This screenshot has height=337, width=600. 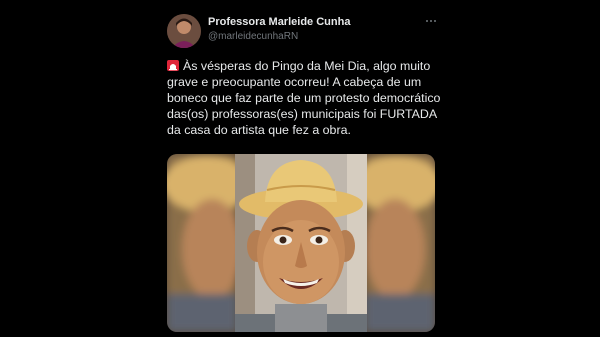 What do you see at coordinates (279, 22) in the screenshot?
I see `author-name: Professora Marleide Cunha` at bounding box center [279, 22].